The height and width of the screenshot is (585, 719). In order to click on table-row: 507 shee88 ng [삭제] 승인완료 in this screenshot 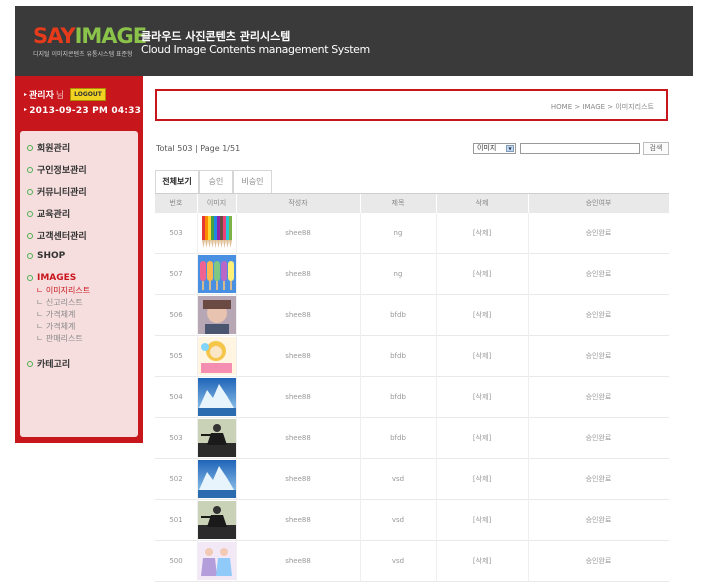, I will do `click(412, 274)`.